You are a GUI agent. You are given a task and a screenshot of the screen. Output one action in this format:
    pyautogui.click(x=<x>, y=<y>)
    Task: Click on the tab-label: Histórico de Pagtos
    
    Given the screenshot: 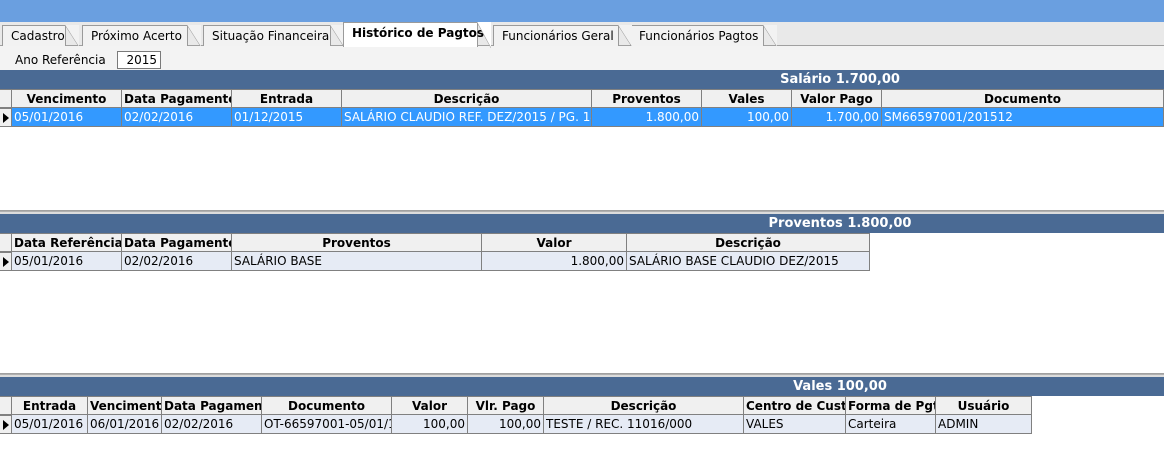 What is the action you would take?
    pyautogui.click(x=418, y=33)
    